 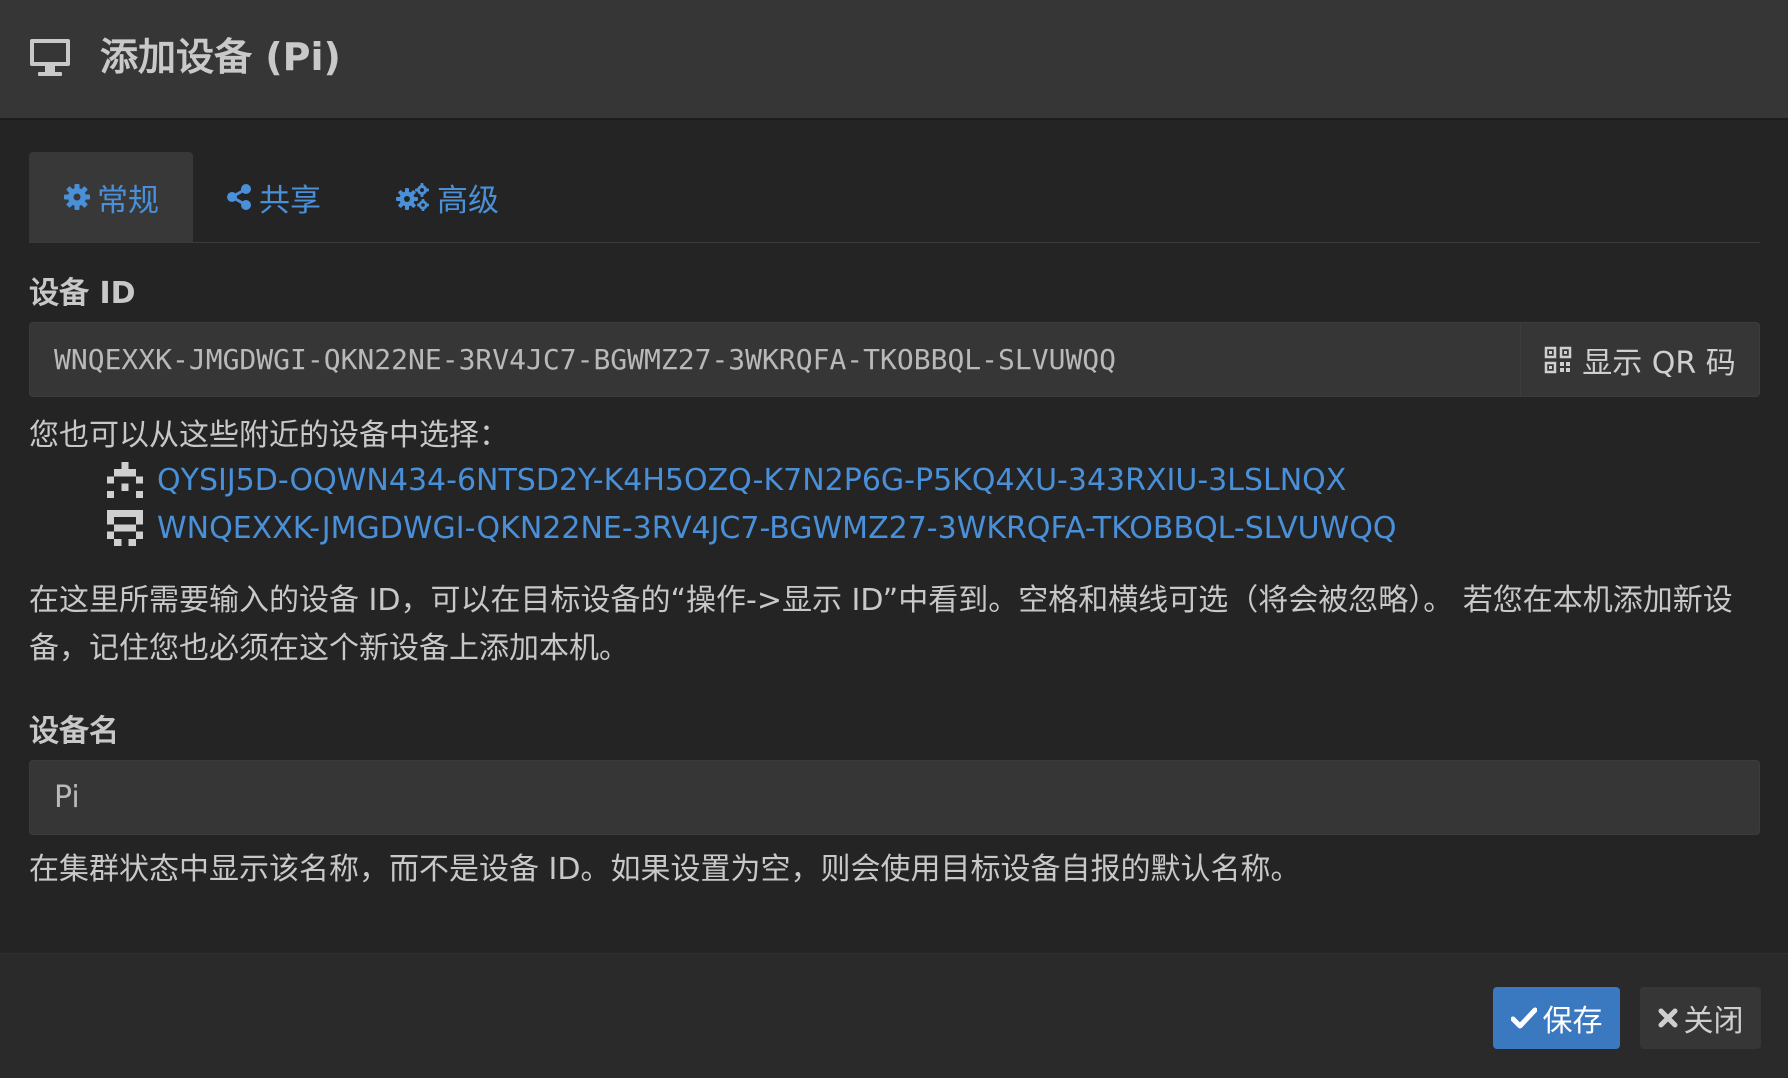 I want to click on gear-icon, so click(x=77, y=197).